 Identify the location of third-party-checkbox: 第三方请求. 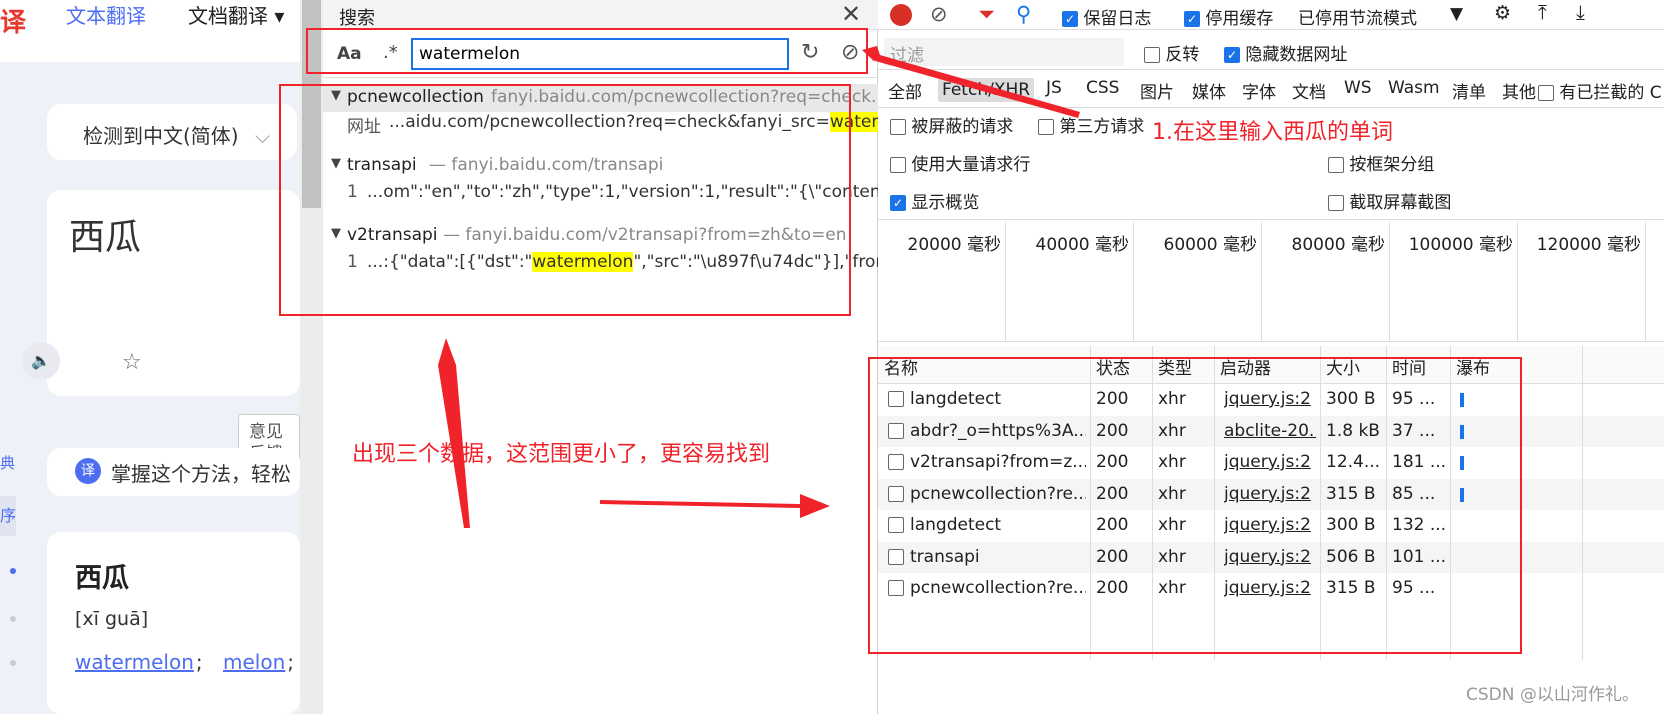
(1091, 124).